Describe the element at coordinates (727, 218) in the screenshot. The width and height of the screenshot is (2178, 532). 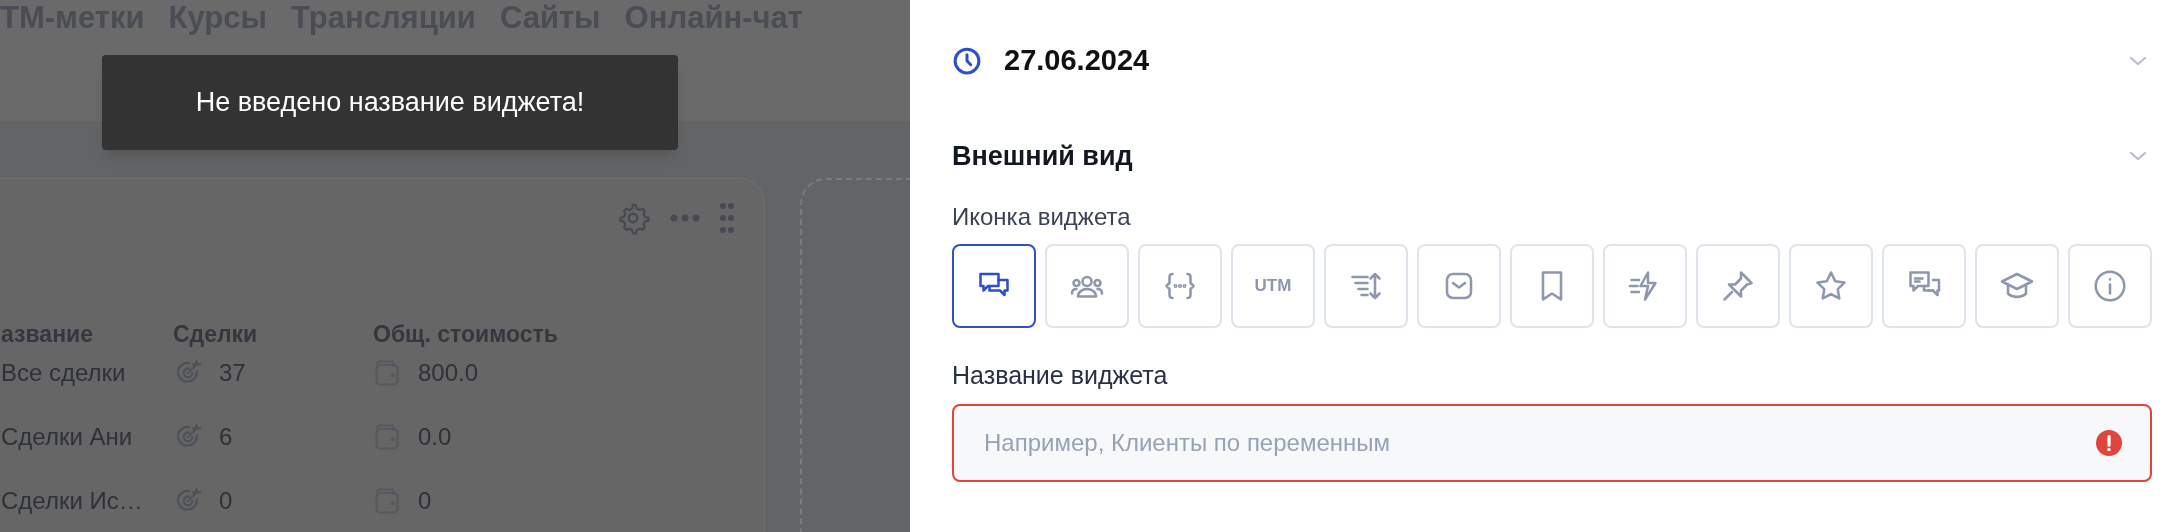
I see `drag-handle-icon` at that location.